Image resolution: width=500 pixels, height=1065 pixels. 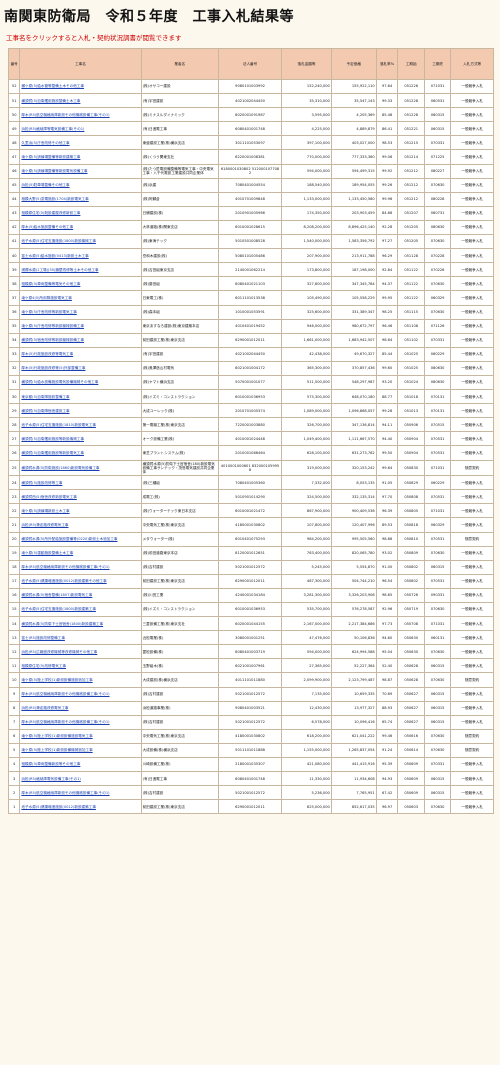 What do you see at coordinates (353, 497) in the screenshot?
I see `planned-price: 332,135,314` at bounding box center [353, 497].